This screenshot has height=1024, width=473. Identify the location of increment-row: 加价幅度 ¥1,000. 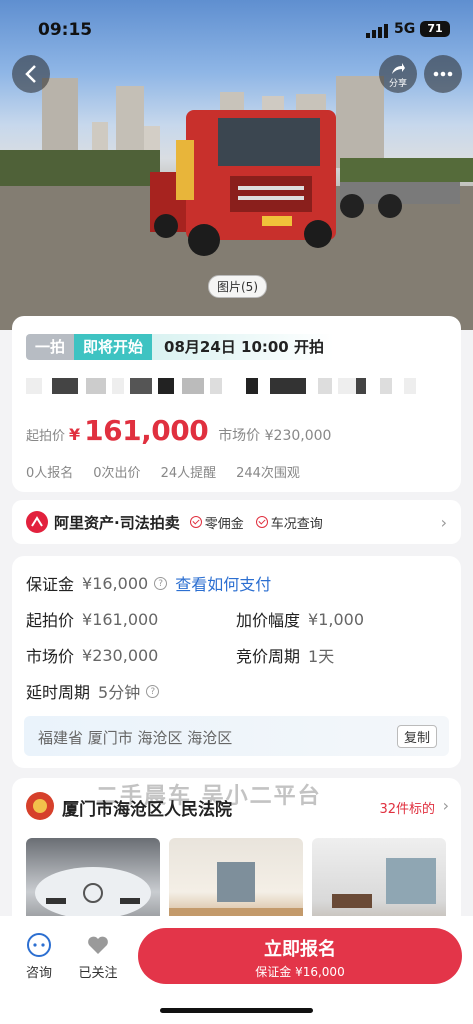
(300, 619).